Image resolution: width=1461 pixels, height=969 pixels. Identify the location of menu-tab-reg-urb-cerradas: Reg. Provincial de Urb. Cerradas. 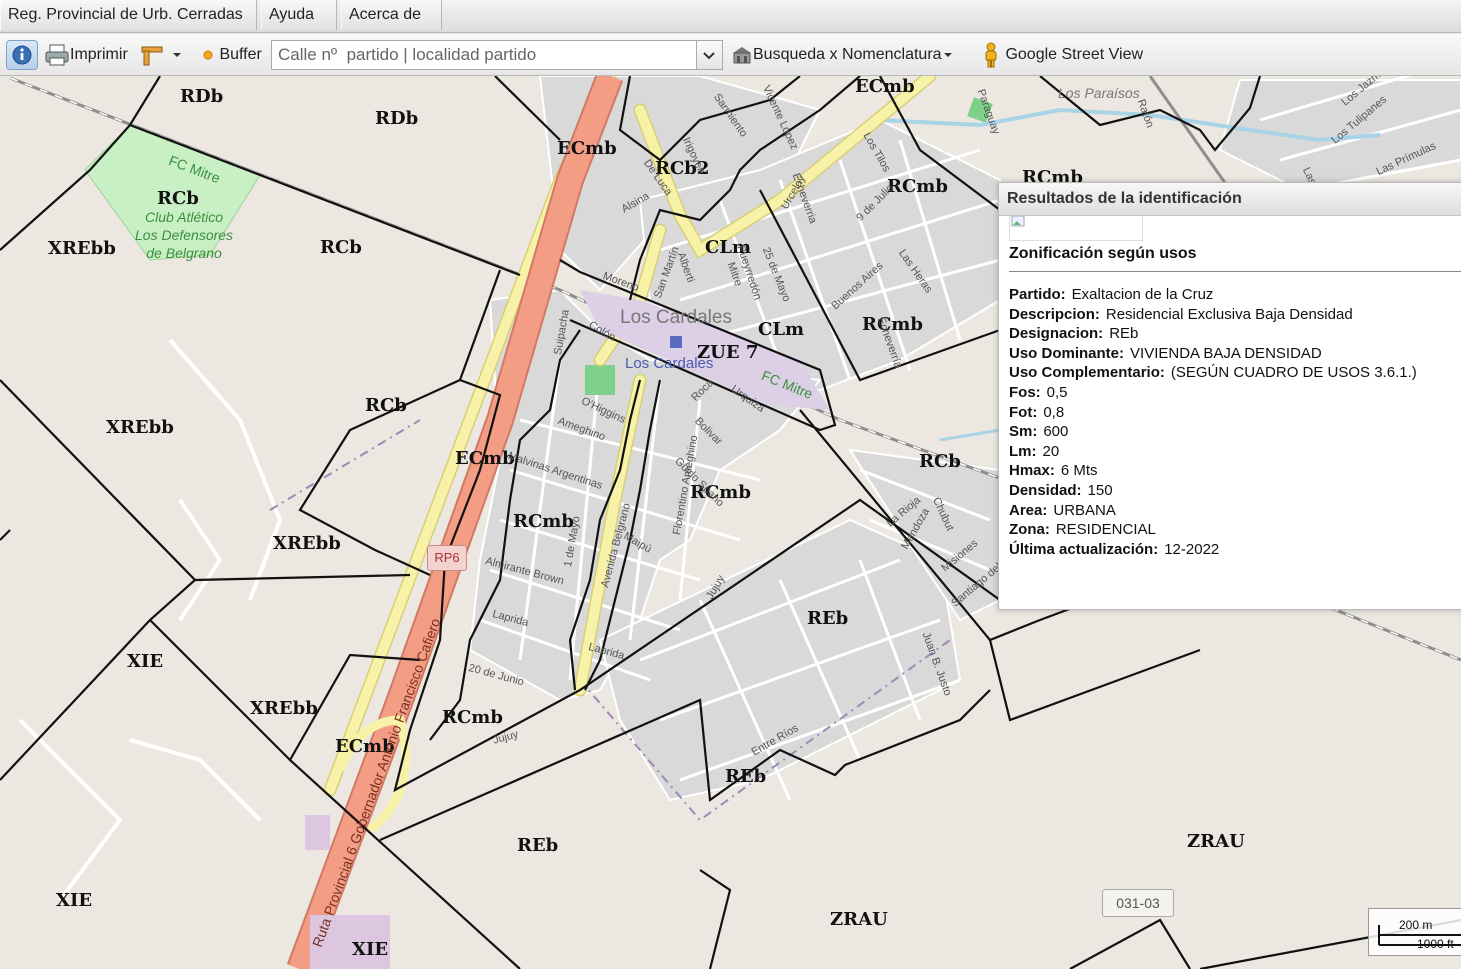
(128, 15).